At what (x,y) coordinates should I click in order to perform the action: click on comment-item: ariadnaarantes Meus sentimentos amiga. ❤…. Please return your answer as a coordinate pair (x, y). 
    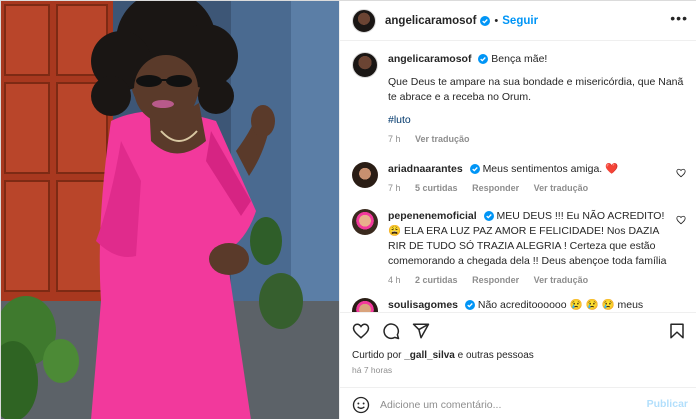
    Looking at the image, I should click on (520, 177).